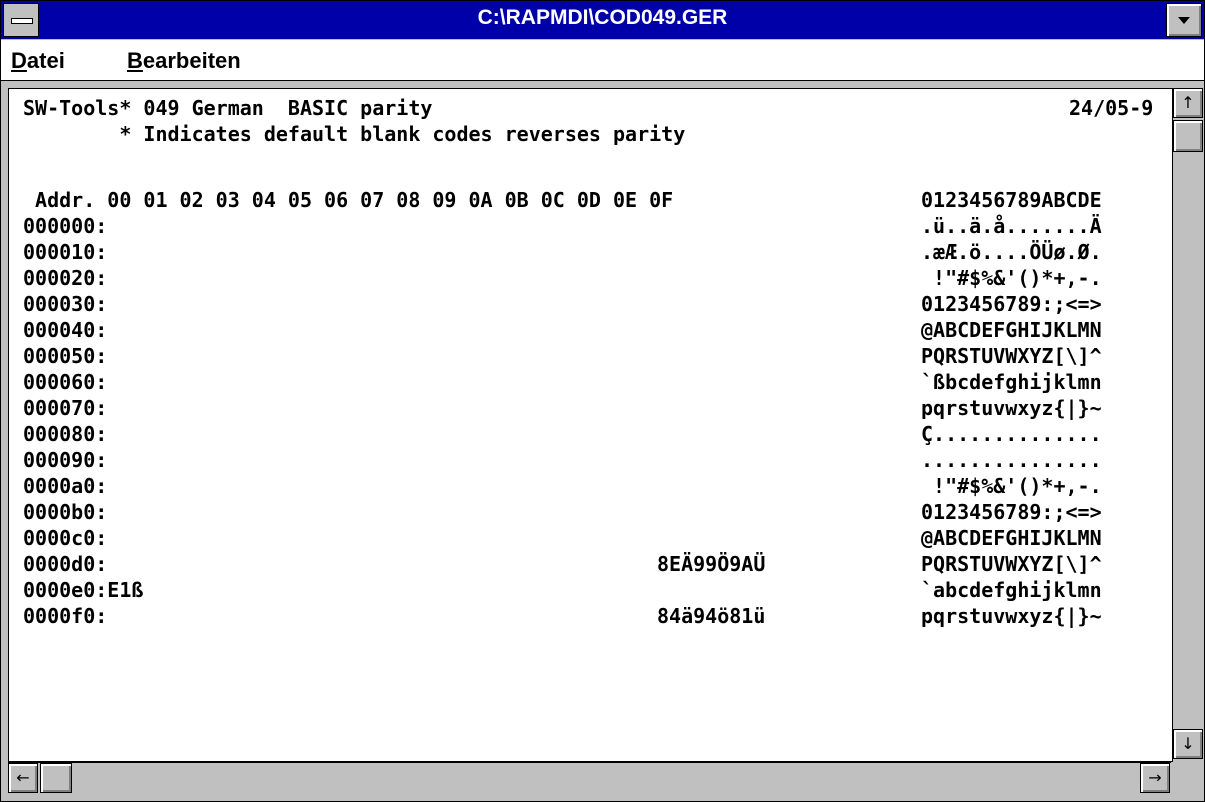 The height and width of the screenshot is (802, 1205). What do you see at coordinates (65, 486) in the screenshot?
I see `row-address: 0000a0:` at bounding box center [65, 486].